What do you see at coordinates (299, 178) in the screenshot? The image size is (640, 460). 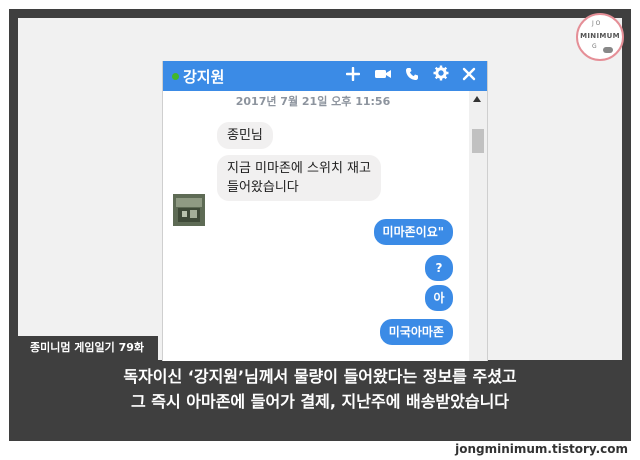 I see `incoming-message: 지금 미마존에 스위치 재고 들어왔습니다` at bounding box center [299, 178].